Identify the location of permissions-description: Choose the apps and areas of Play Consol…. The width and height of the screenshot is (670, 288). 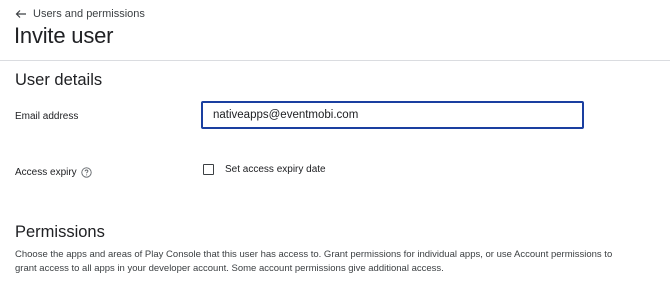
(314, 261).